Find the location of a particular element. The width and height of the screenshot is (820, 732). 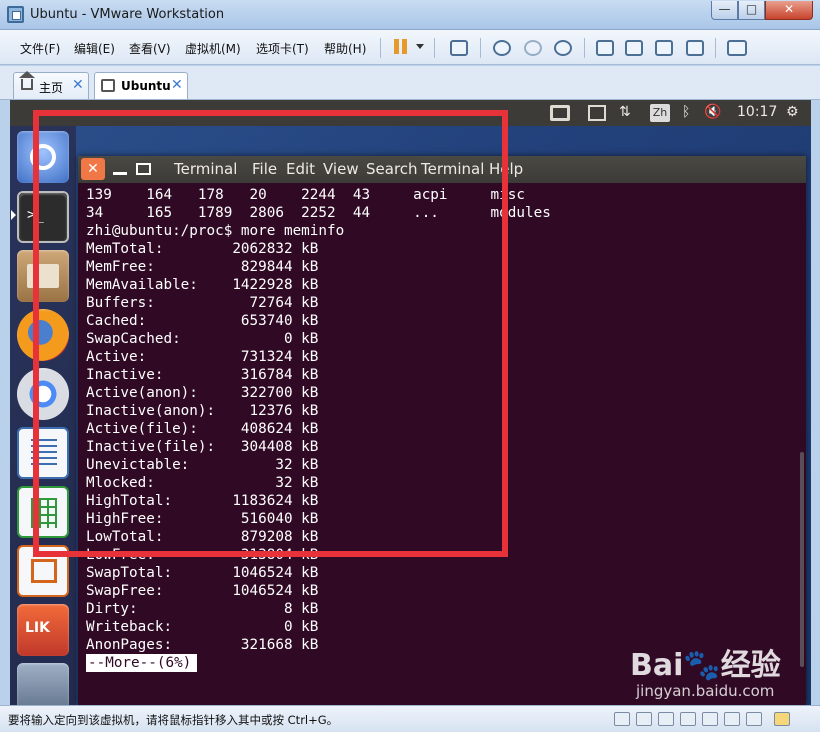

terminal-close-button: ✕ is located at coordinates (93, 169).